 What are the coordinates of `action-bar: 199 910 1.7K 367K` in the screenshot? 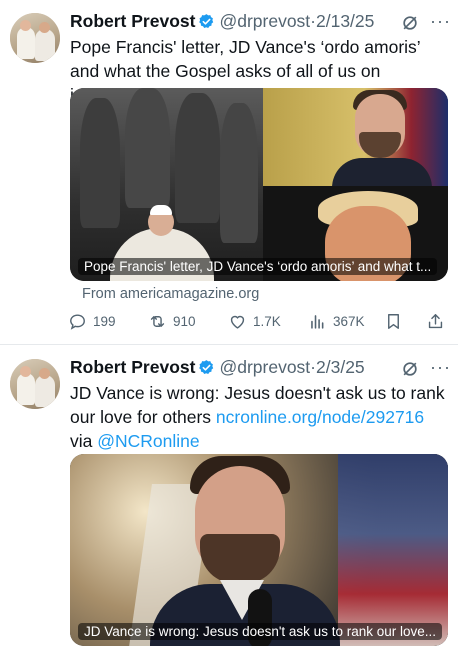 It's located at (258, 323).